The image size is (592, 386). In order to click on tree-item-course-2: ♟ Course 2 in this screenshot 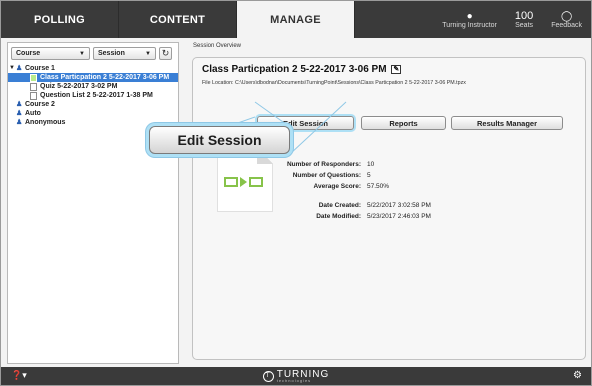, I will do `click(93, 104)`.